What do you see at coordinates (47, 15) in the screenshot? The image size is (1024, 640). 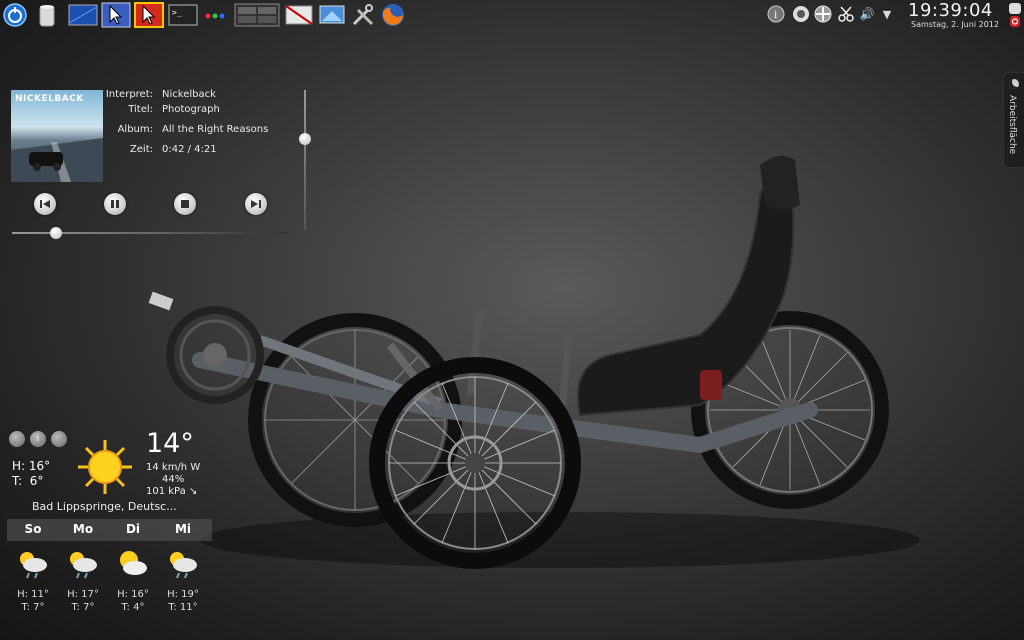 I see `trash-icon` at bounding box center [47, 15].